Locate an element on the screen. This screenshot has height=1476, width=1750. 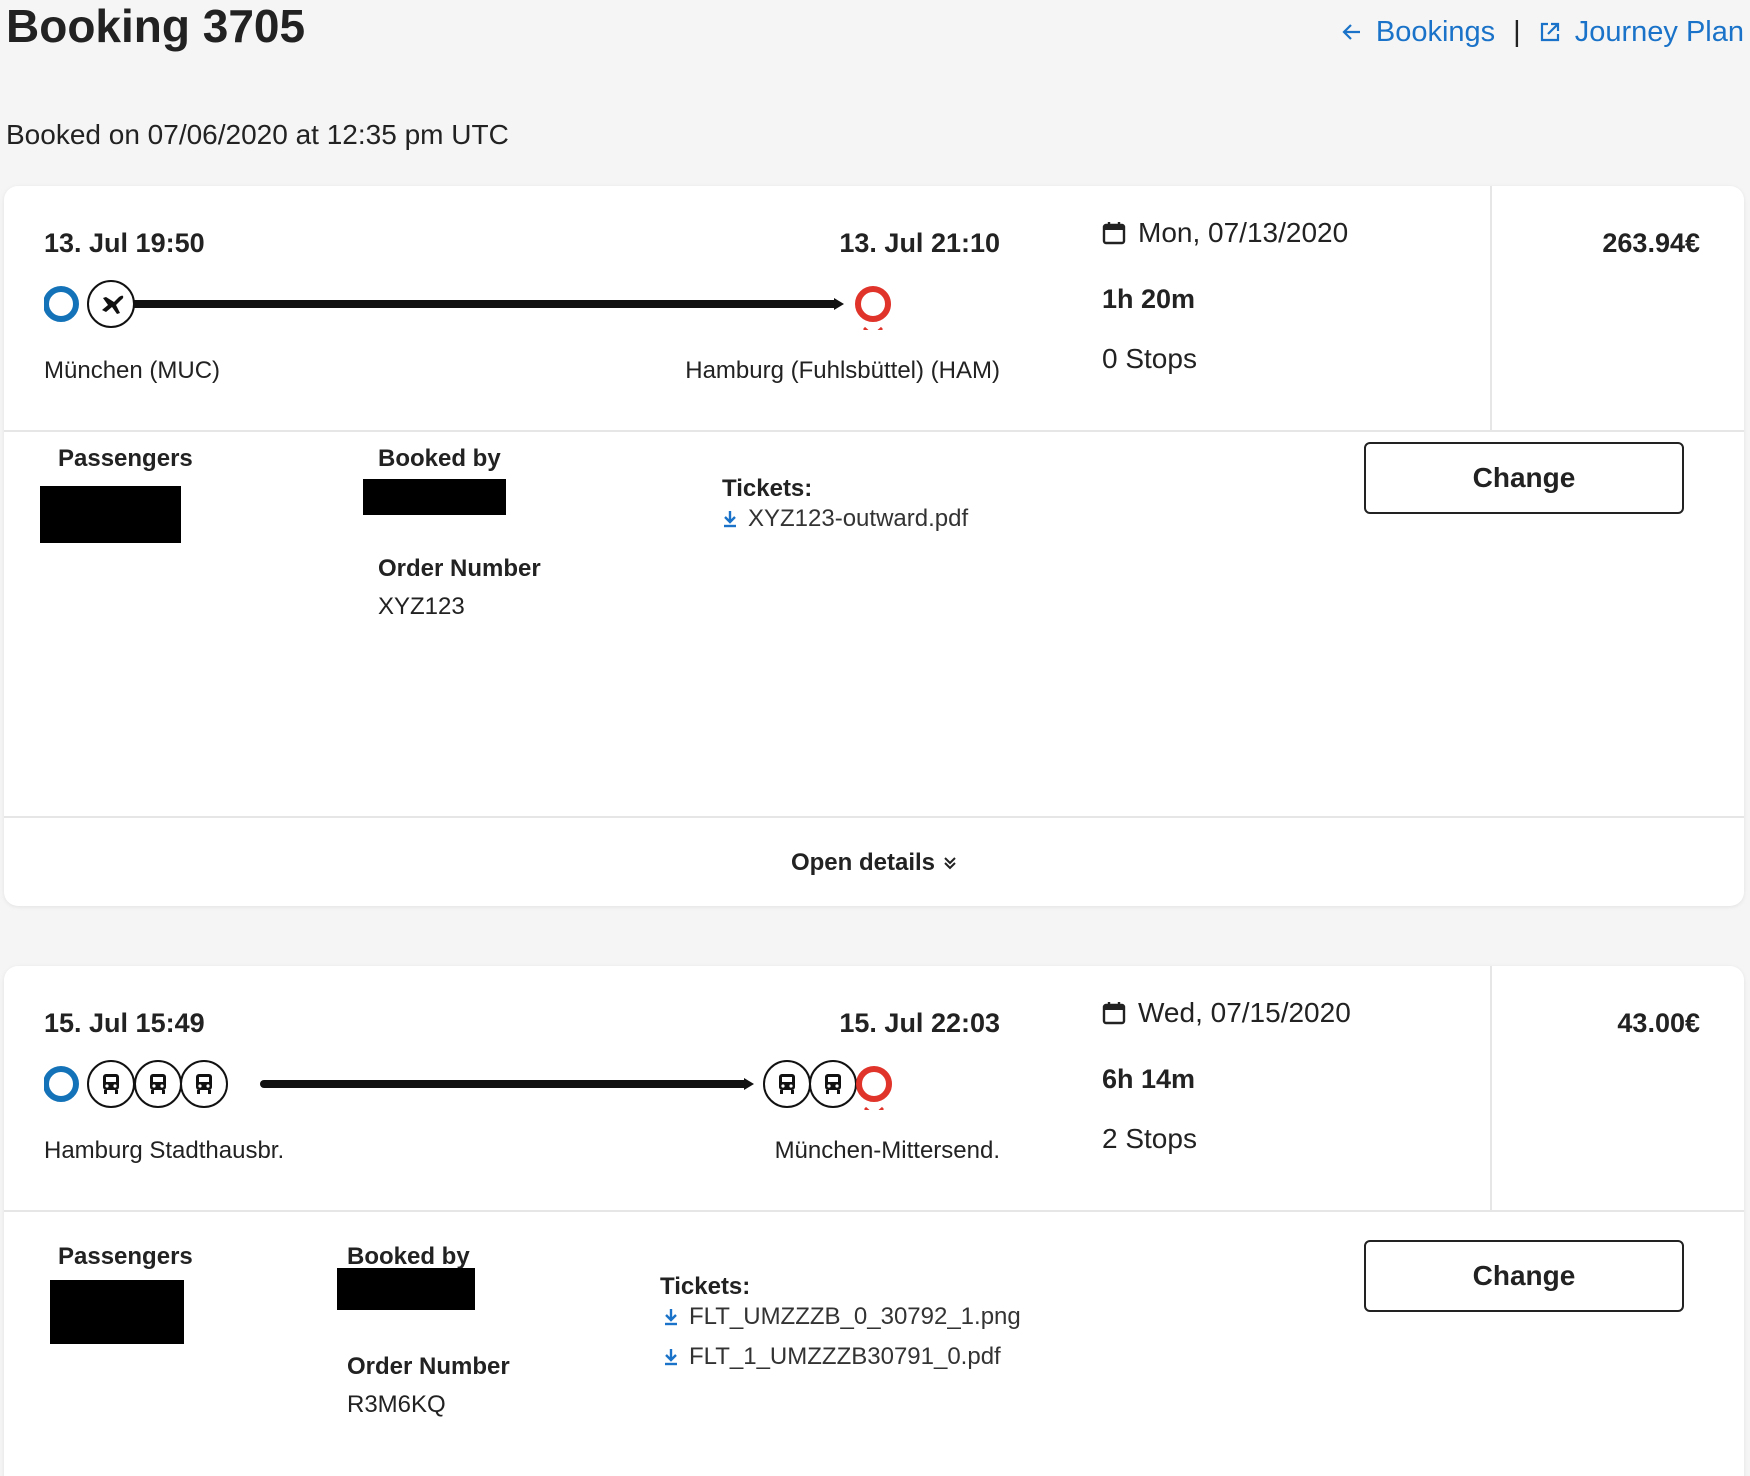
plane-icon is located at coordinates (111, 304).